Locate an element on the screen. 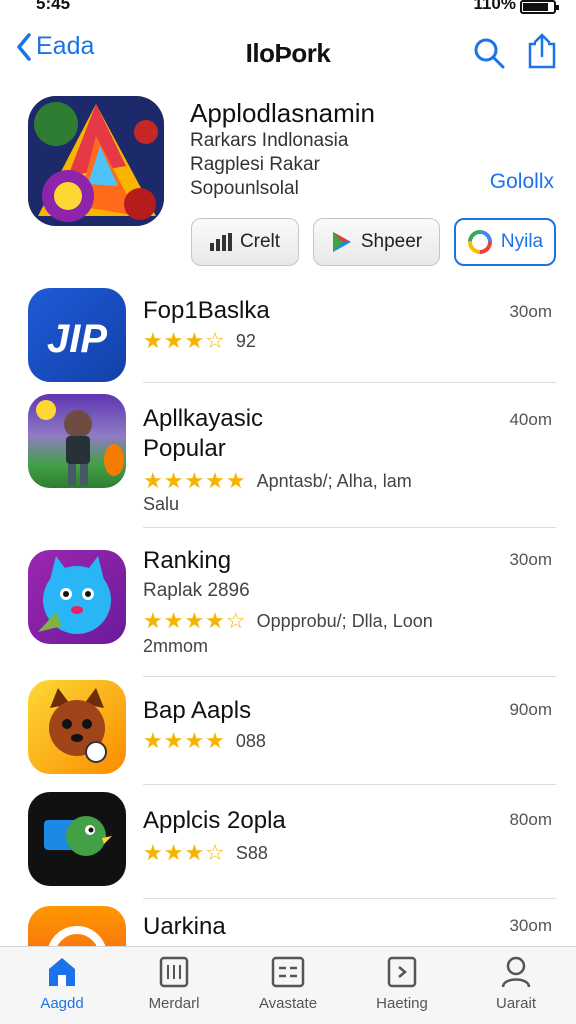  bar-chart-icon is located at coordinates (220, 242).